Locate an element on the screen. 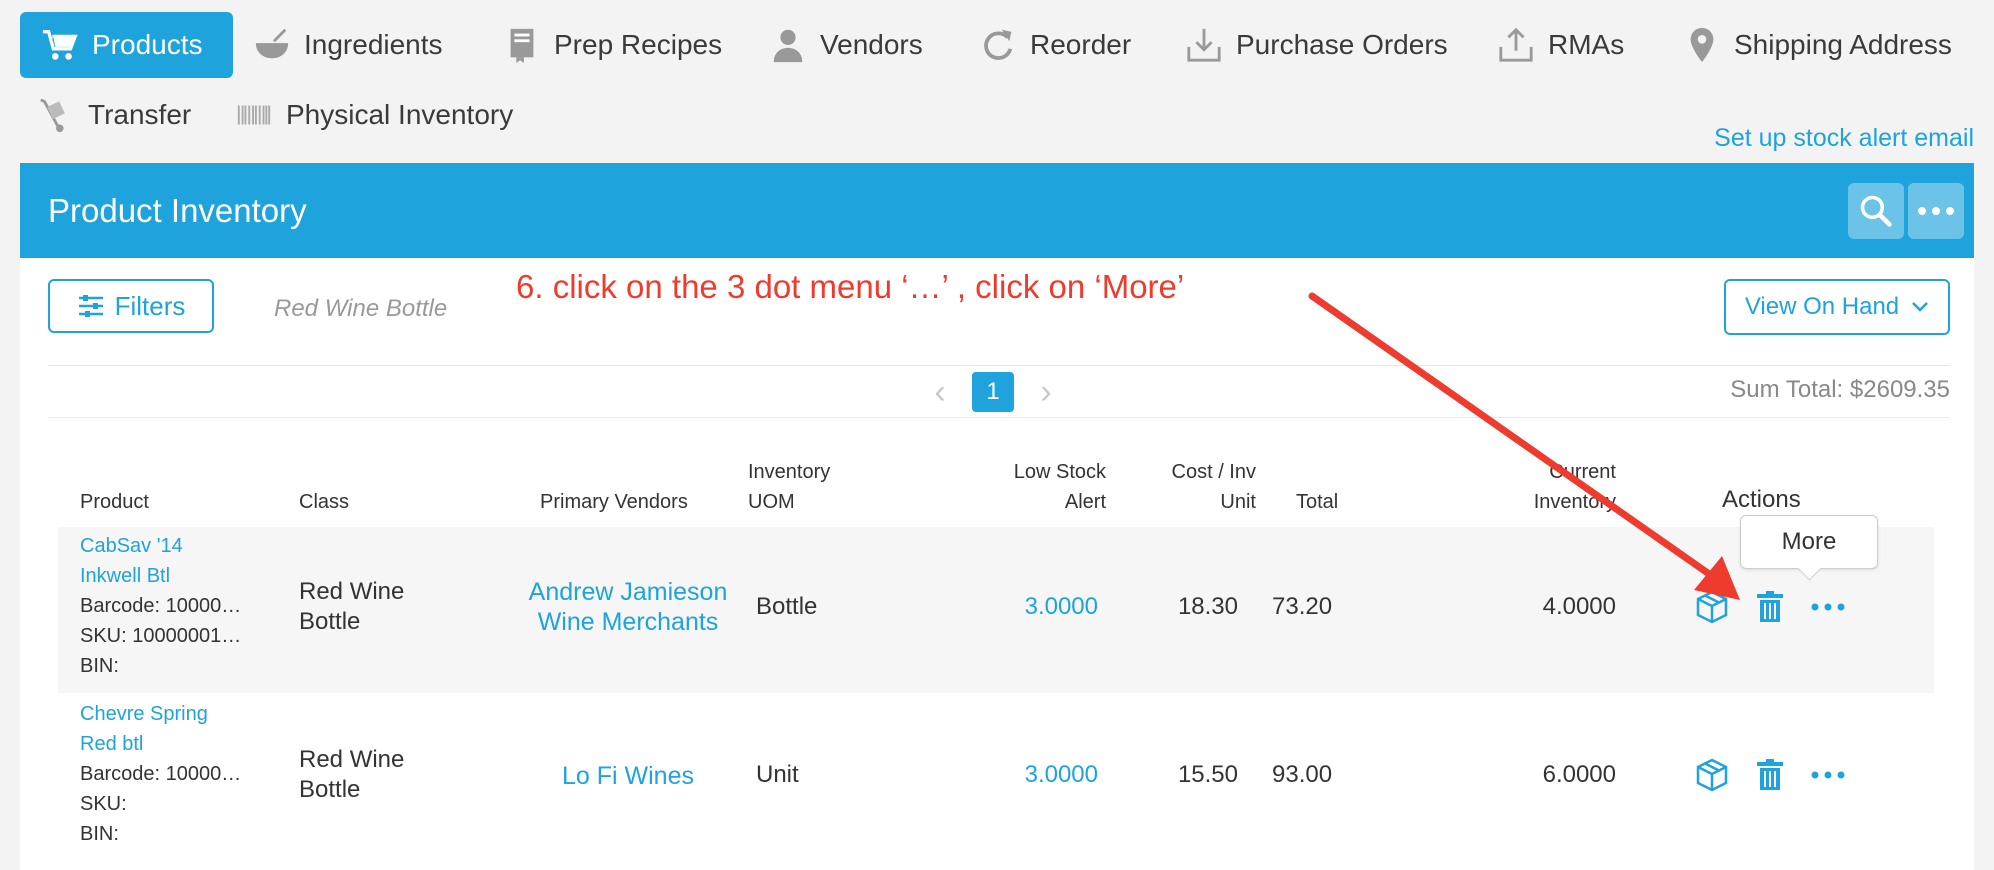 The height and width of the screenshot is (870, 1994). col-product: Product is located at coordinates (114, 502).